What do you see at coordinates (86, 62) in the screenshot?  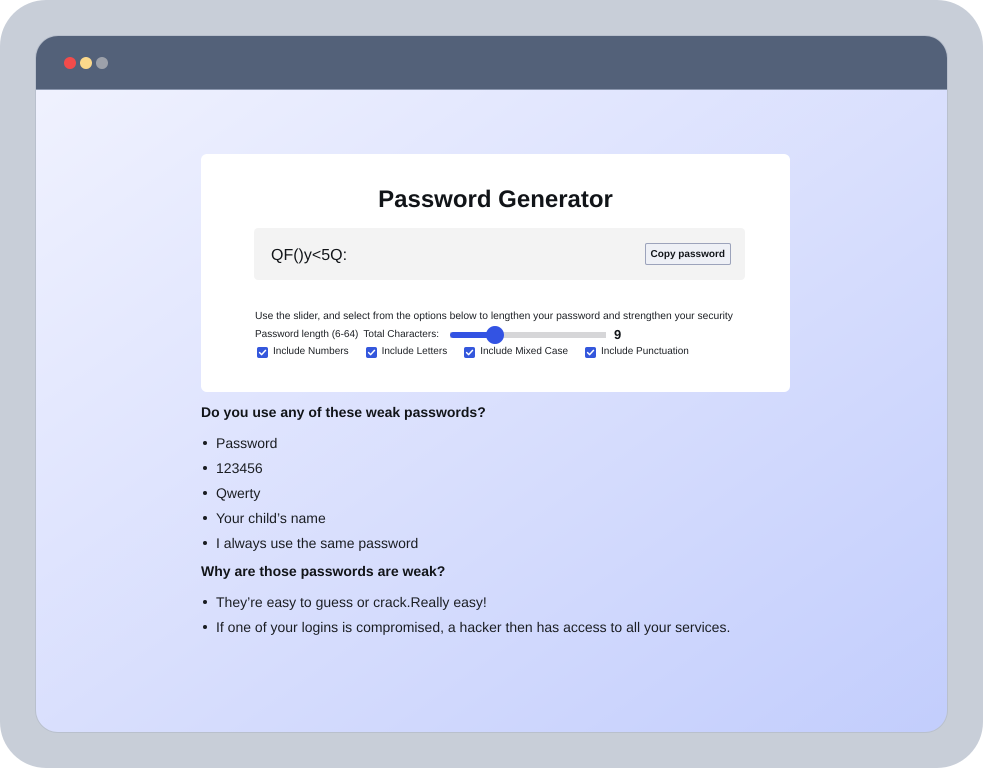 I see `window-control-icon` at bounding box center [86, 62].